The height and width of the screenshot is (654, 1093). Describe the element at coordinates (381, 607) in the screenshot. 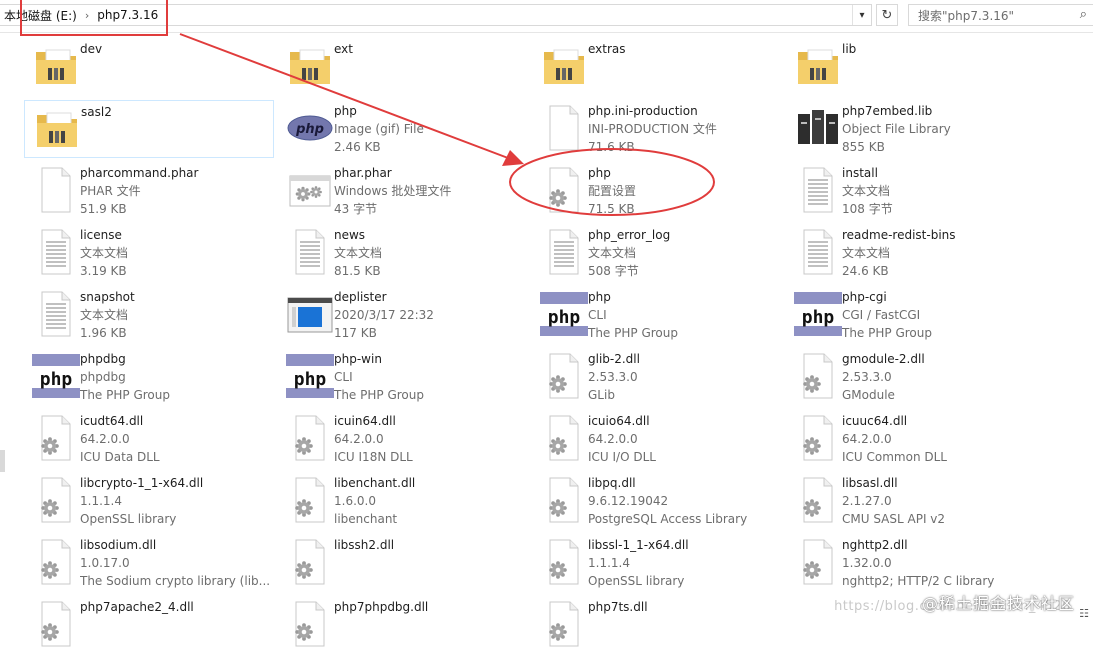

I see `file-name: php7phpdbg.dll` at that location.